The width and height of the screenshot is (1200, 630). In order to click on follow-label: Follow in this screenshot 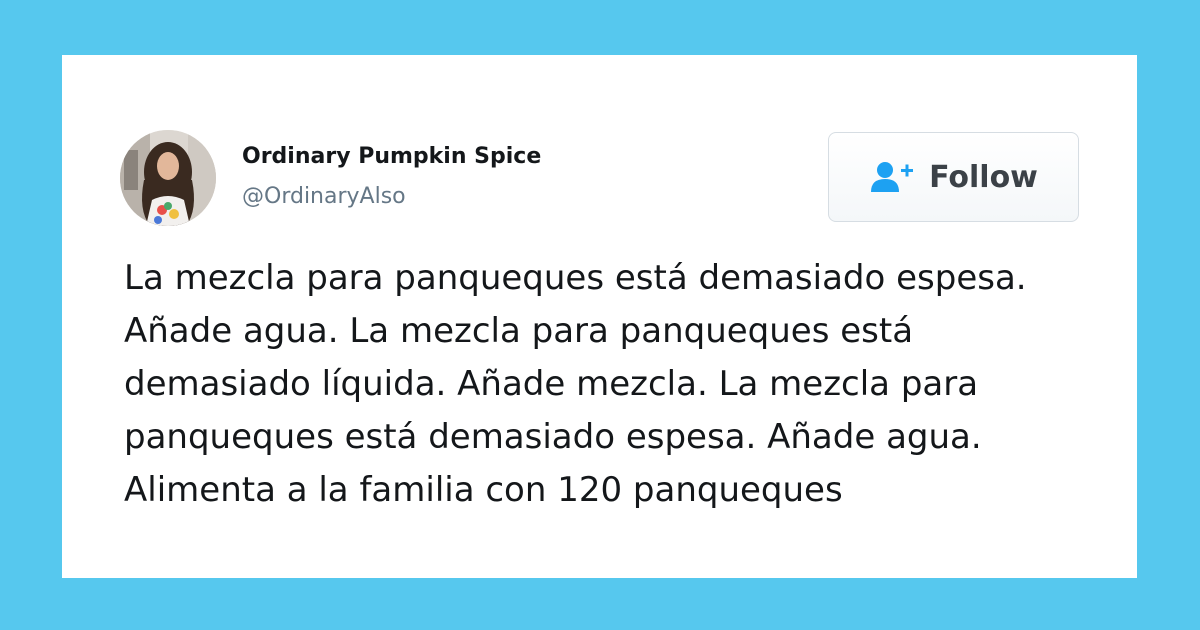, I will do `click(983, 177)`.